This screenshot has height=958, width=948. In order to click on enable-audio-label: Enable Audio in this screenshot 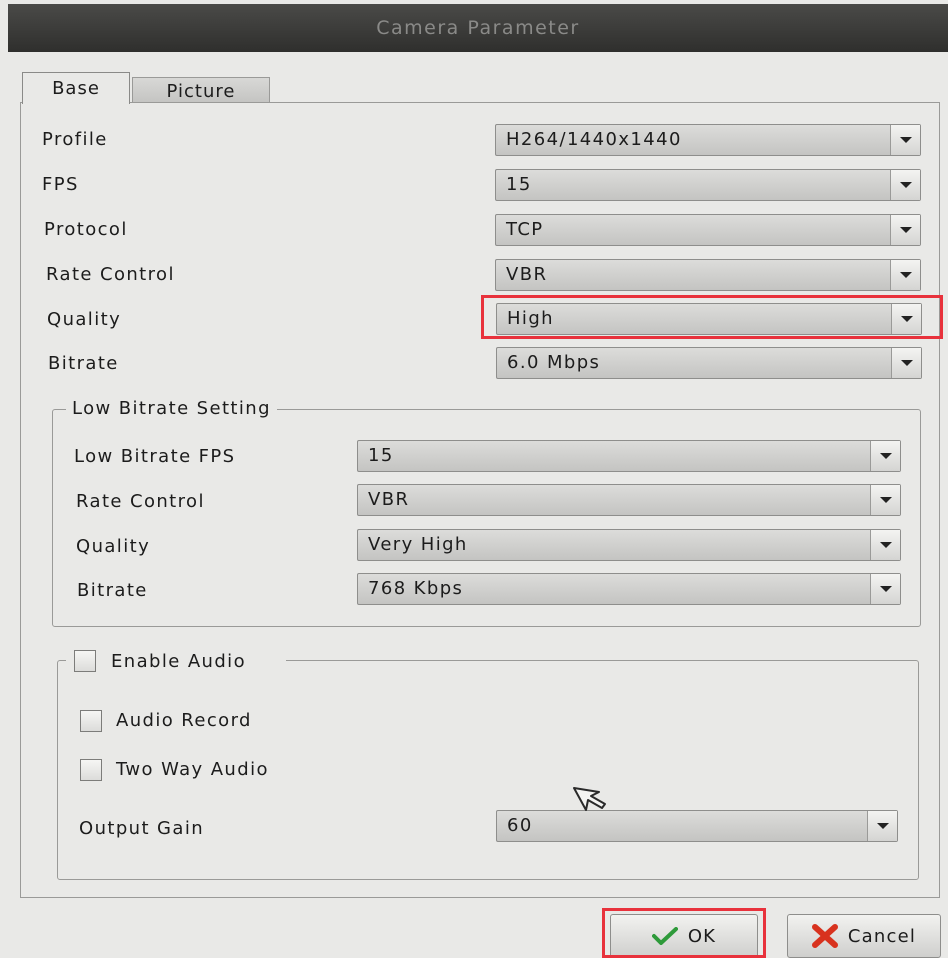, I will do `click(178, 661)`.